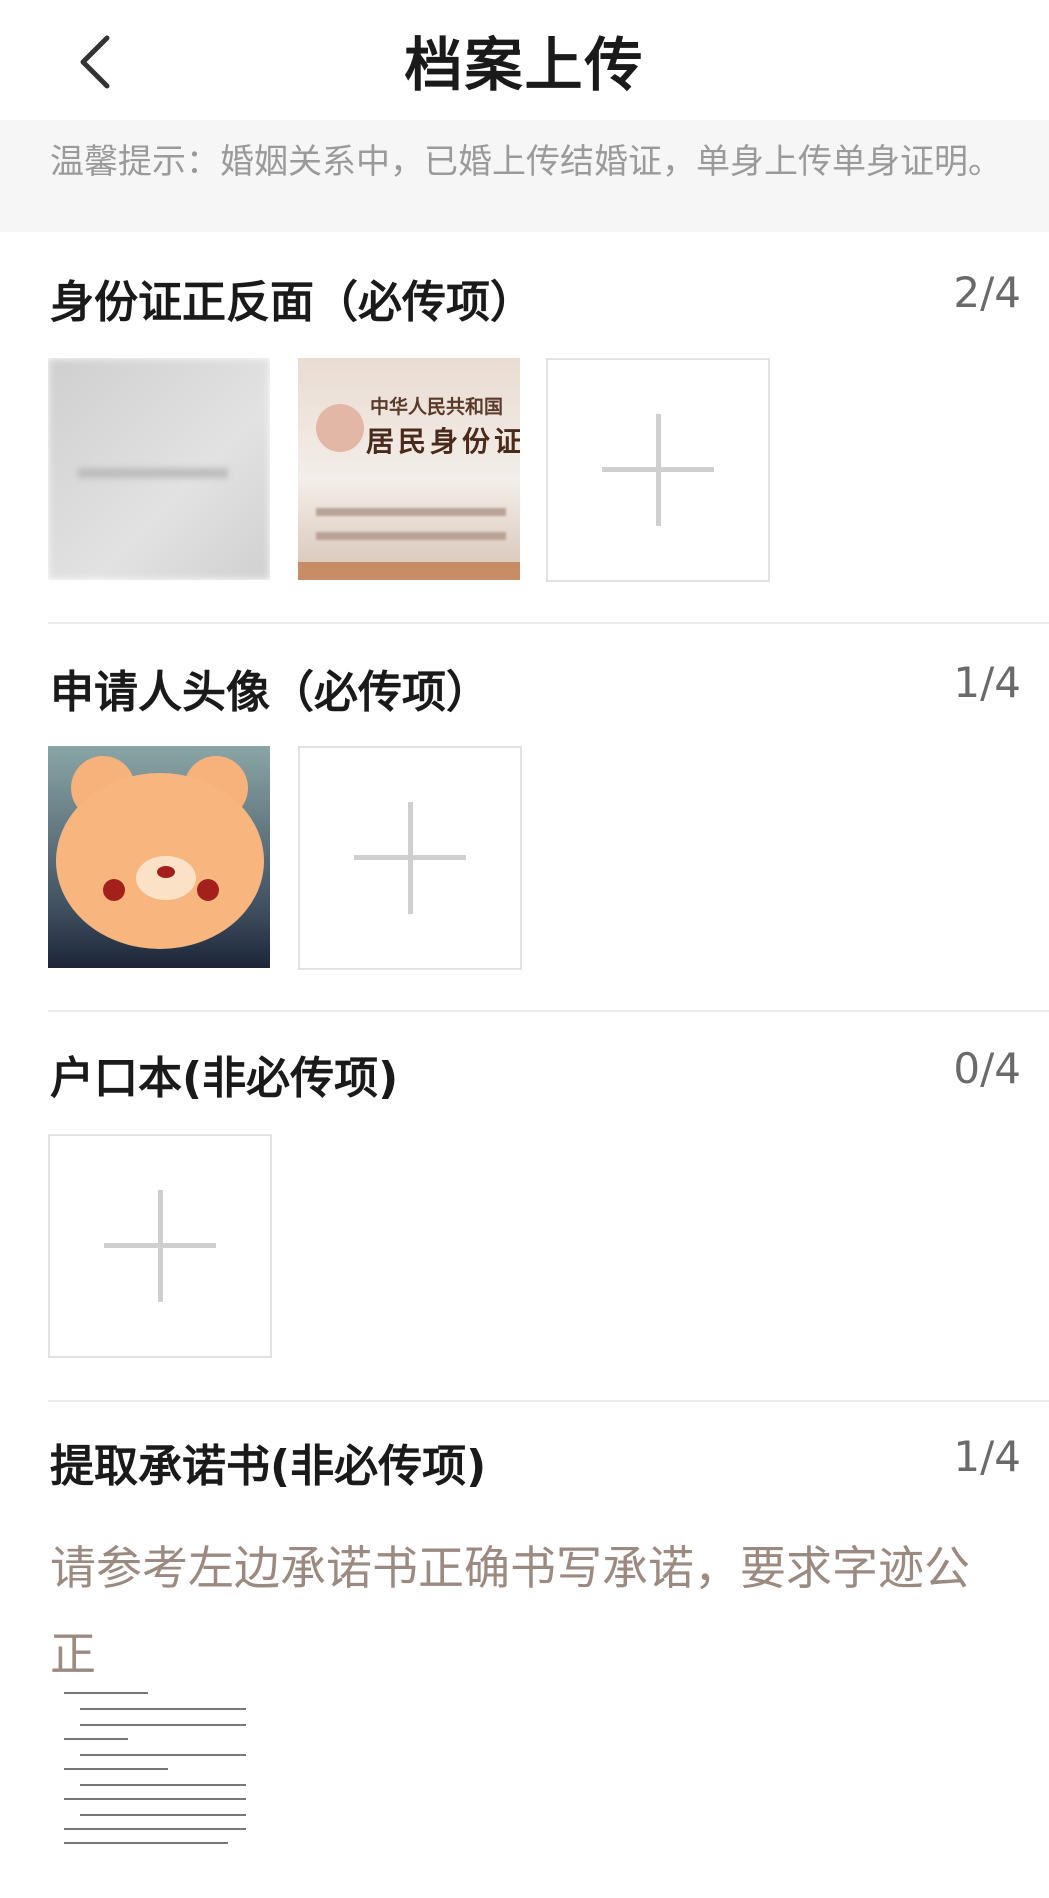  Describe the element at coordinates (510, 1611) in the screenshot. I see `commitment-hint: 请参考左边承诺书正确书写承诺，要求字迹公正` at that location.